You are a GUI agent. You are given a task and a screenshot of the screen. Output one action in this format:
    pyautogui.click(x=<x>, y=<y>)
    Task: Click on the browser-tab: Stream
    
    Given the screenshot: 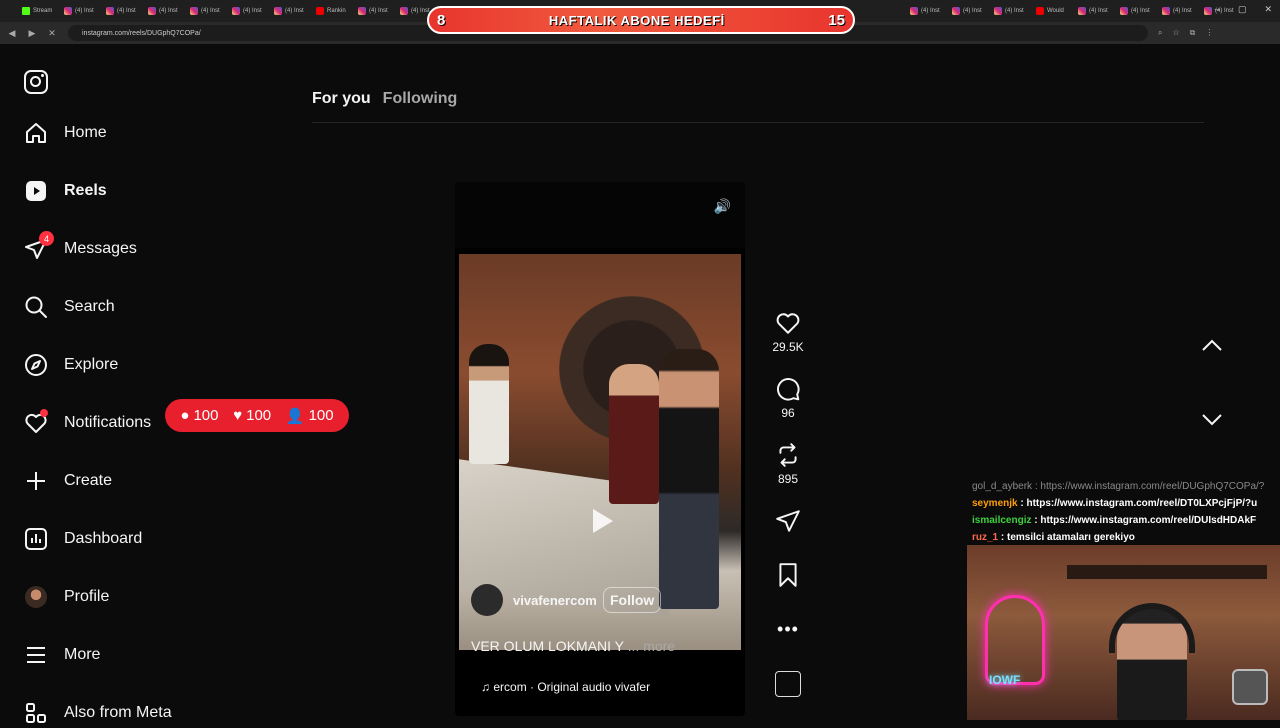 What is the action you would take?
    pyautogui.click(x=42, y=11)
    